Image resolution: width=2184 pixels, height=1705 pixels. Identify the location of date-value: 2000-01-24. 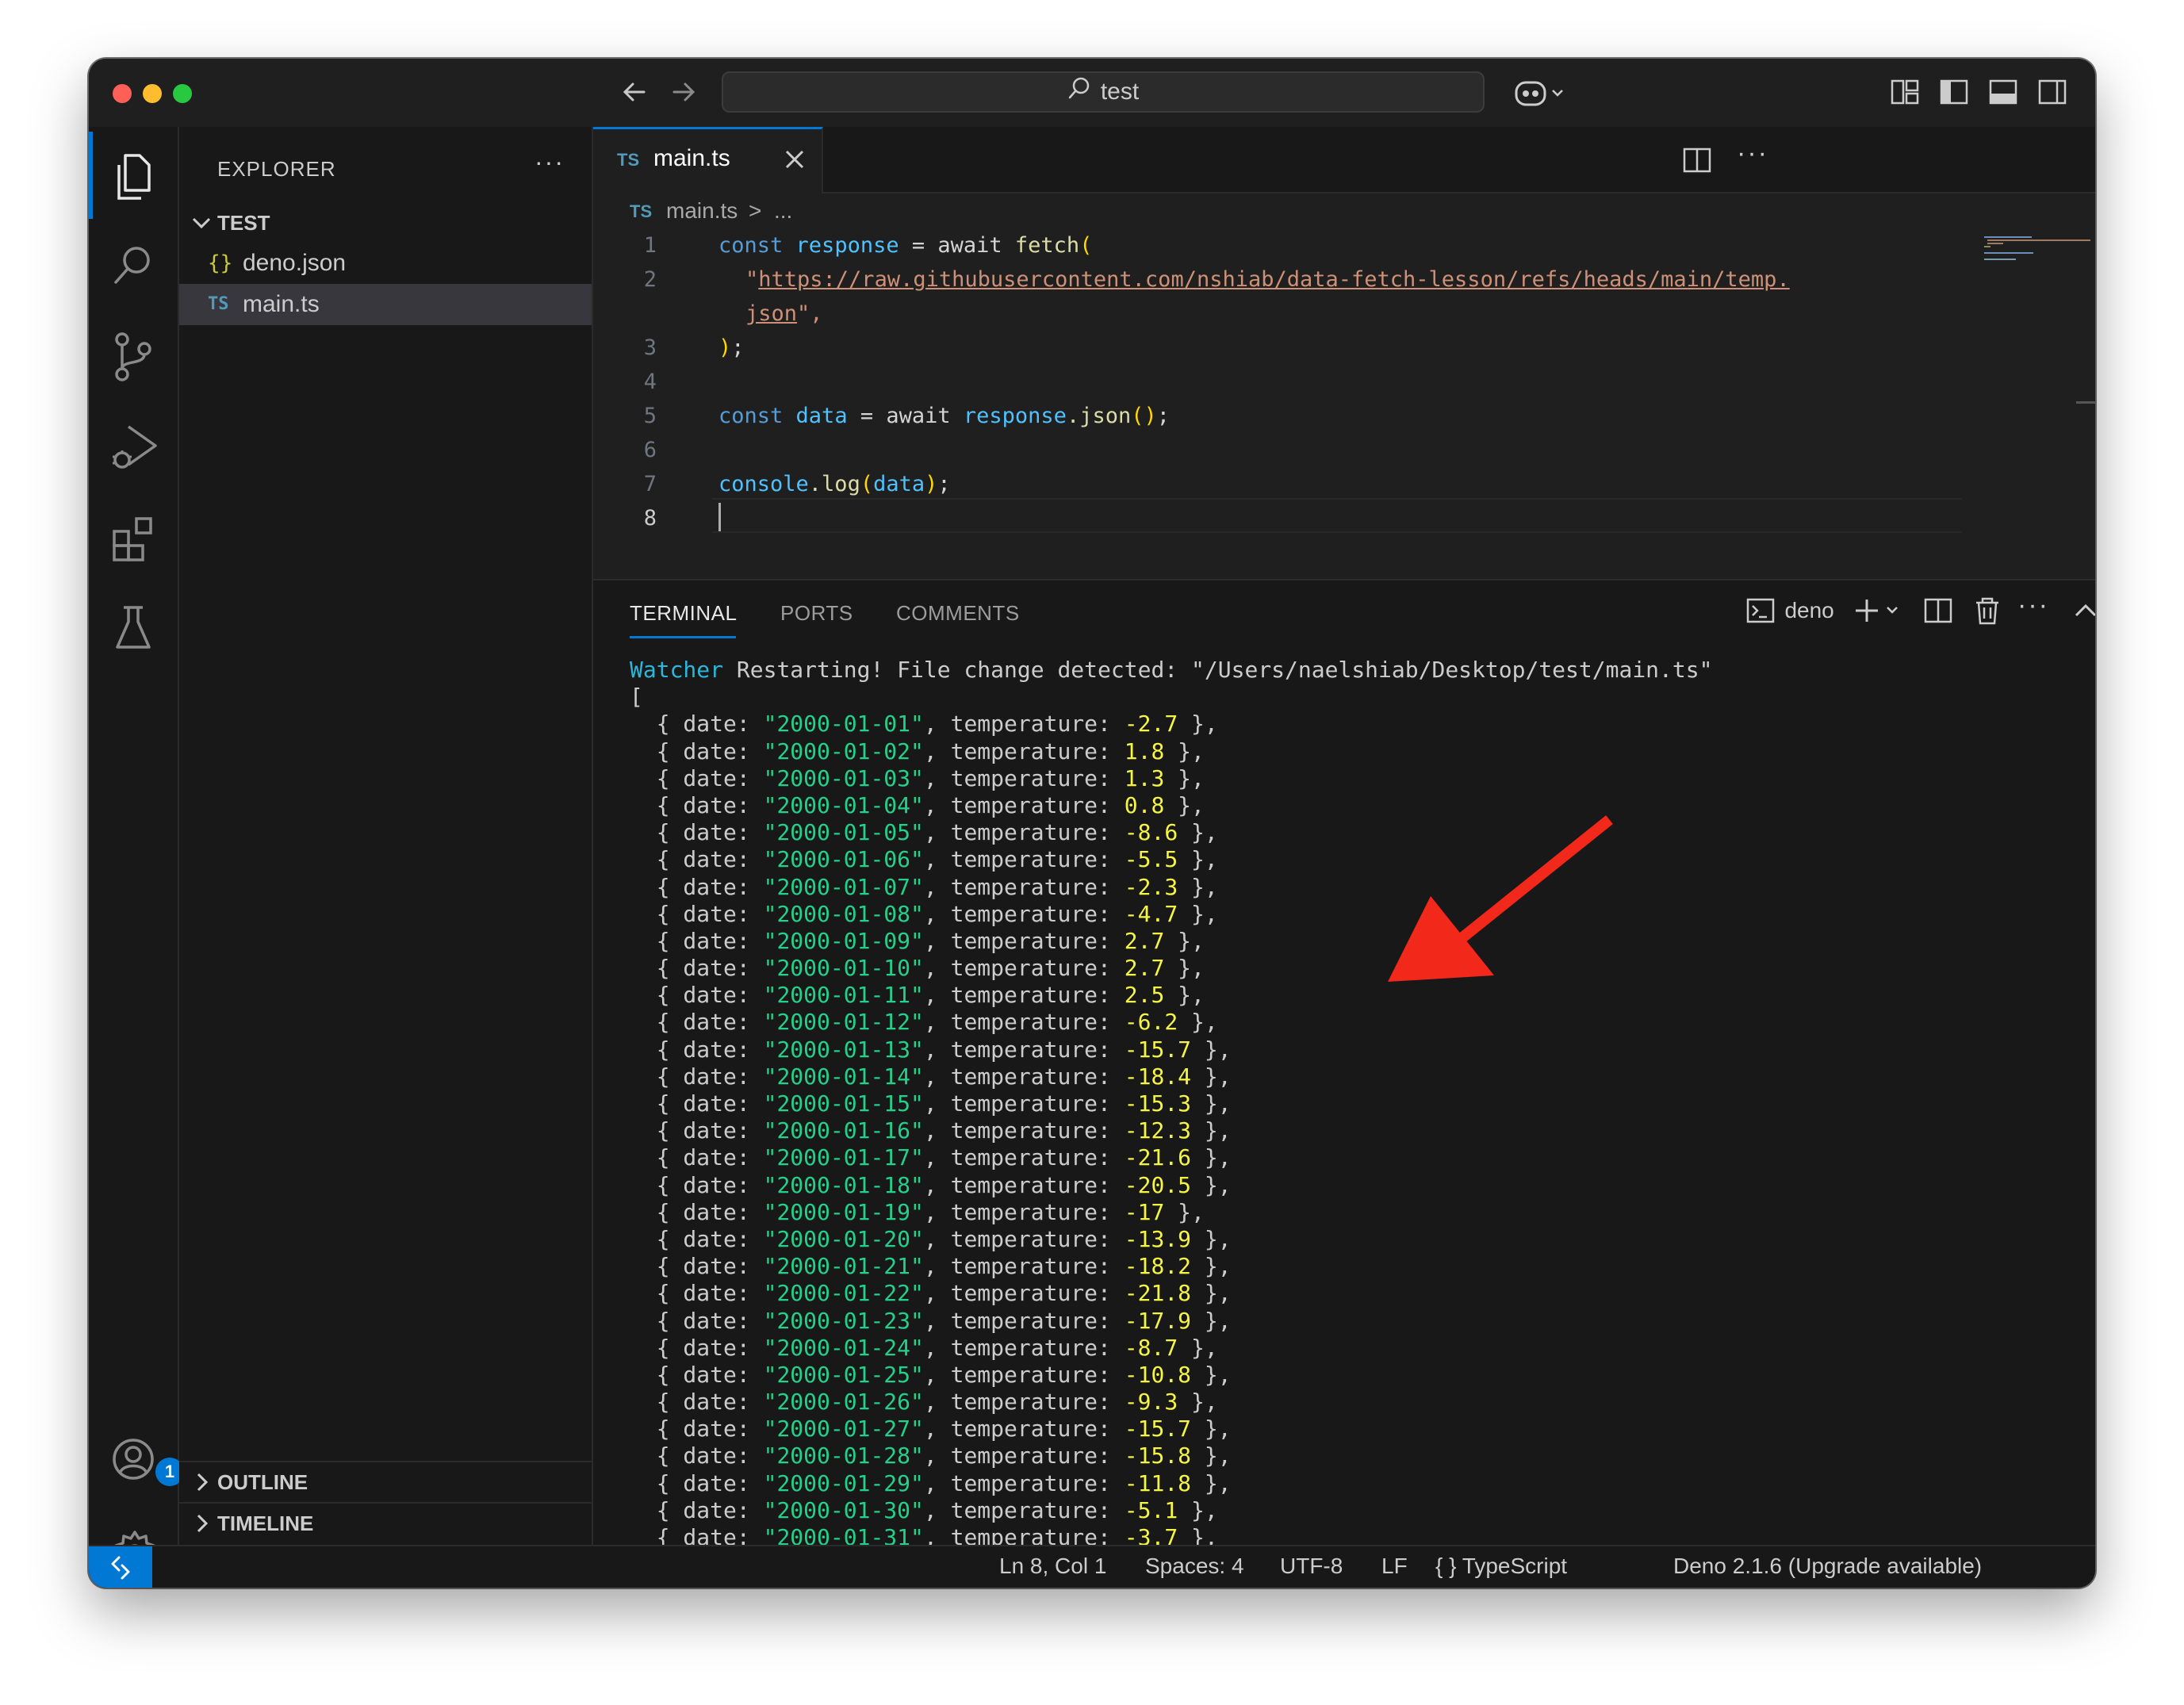
(843, 1347).